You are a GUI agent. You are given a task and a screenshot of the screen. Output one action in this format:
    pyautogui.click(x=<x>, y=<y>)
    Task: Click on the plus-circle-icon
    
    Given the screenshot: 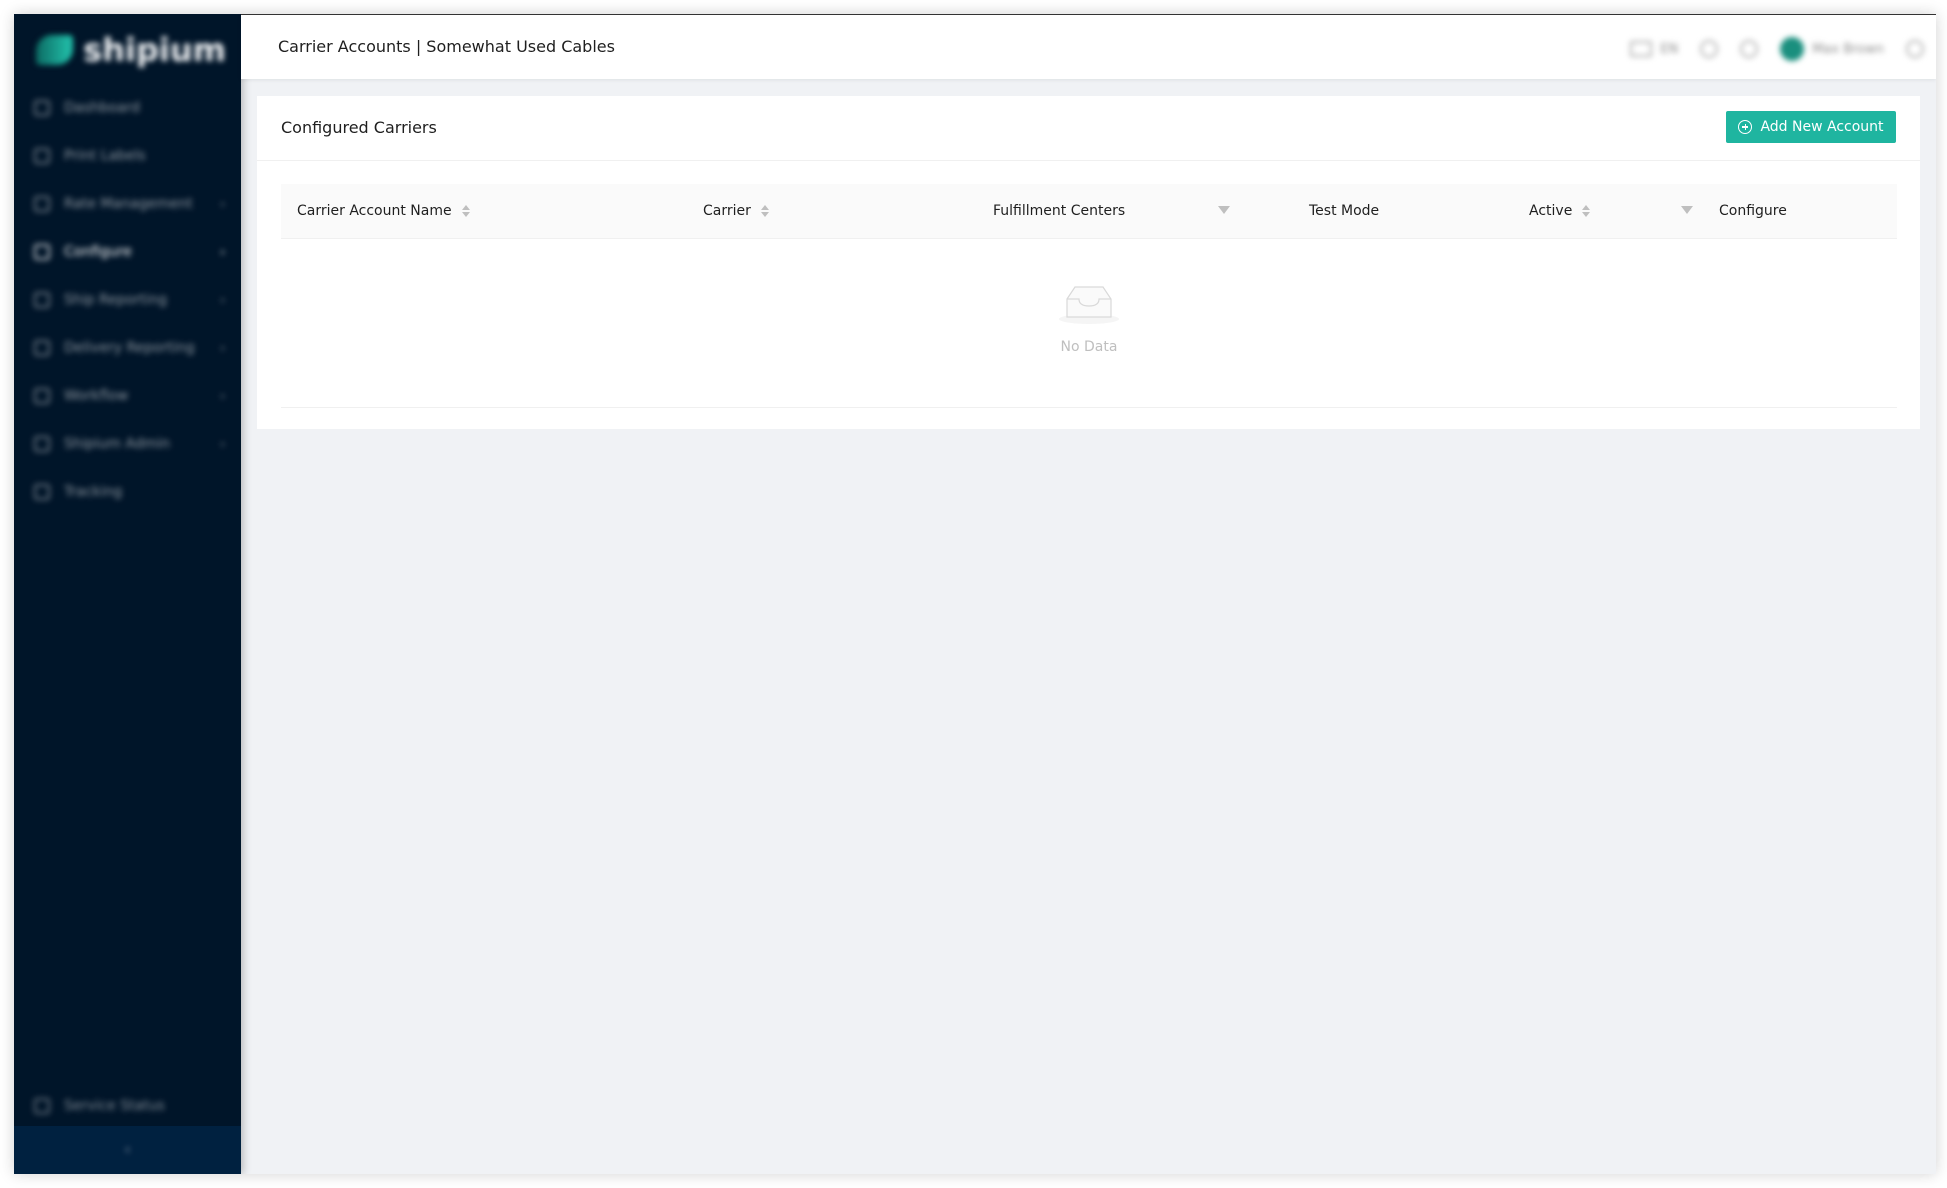 What is the action you would take?
    pyautogui.click(x=1745, y=127)
    